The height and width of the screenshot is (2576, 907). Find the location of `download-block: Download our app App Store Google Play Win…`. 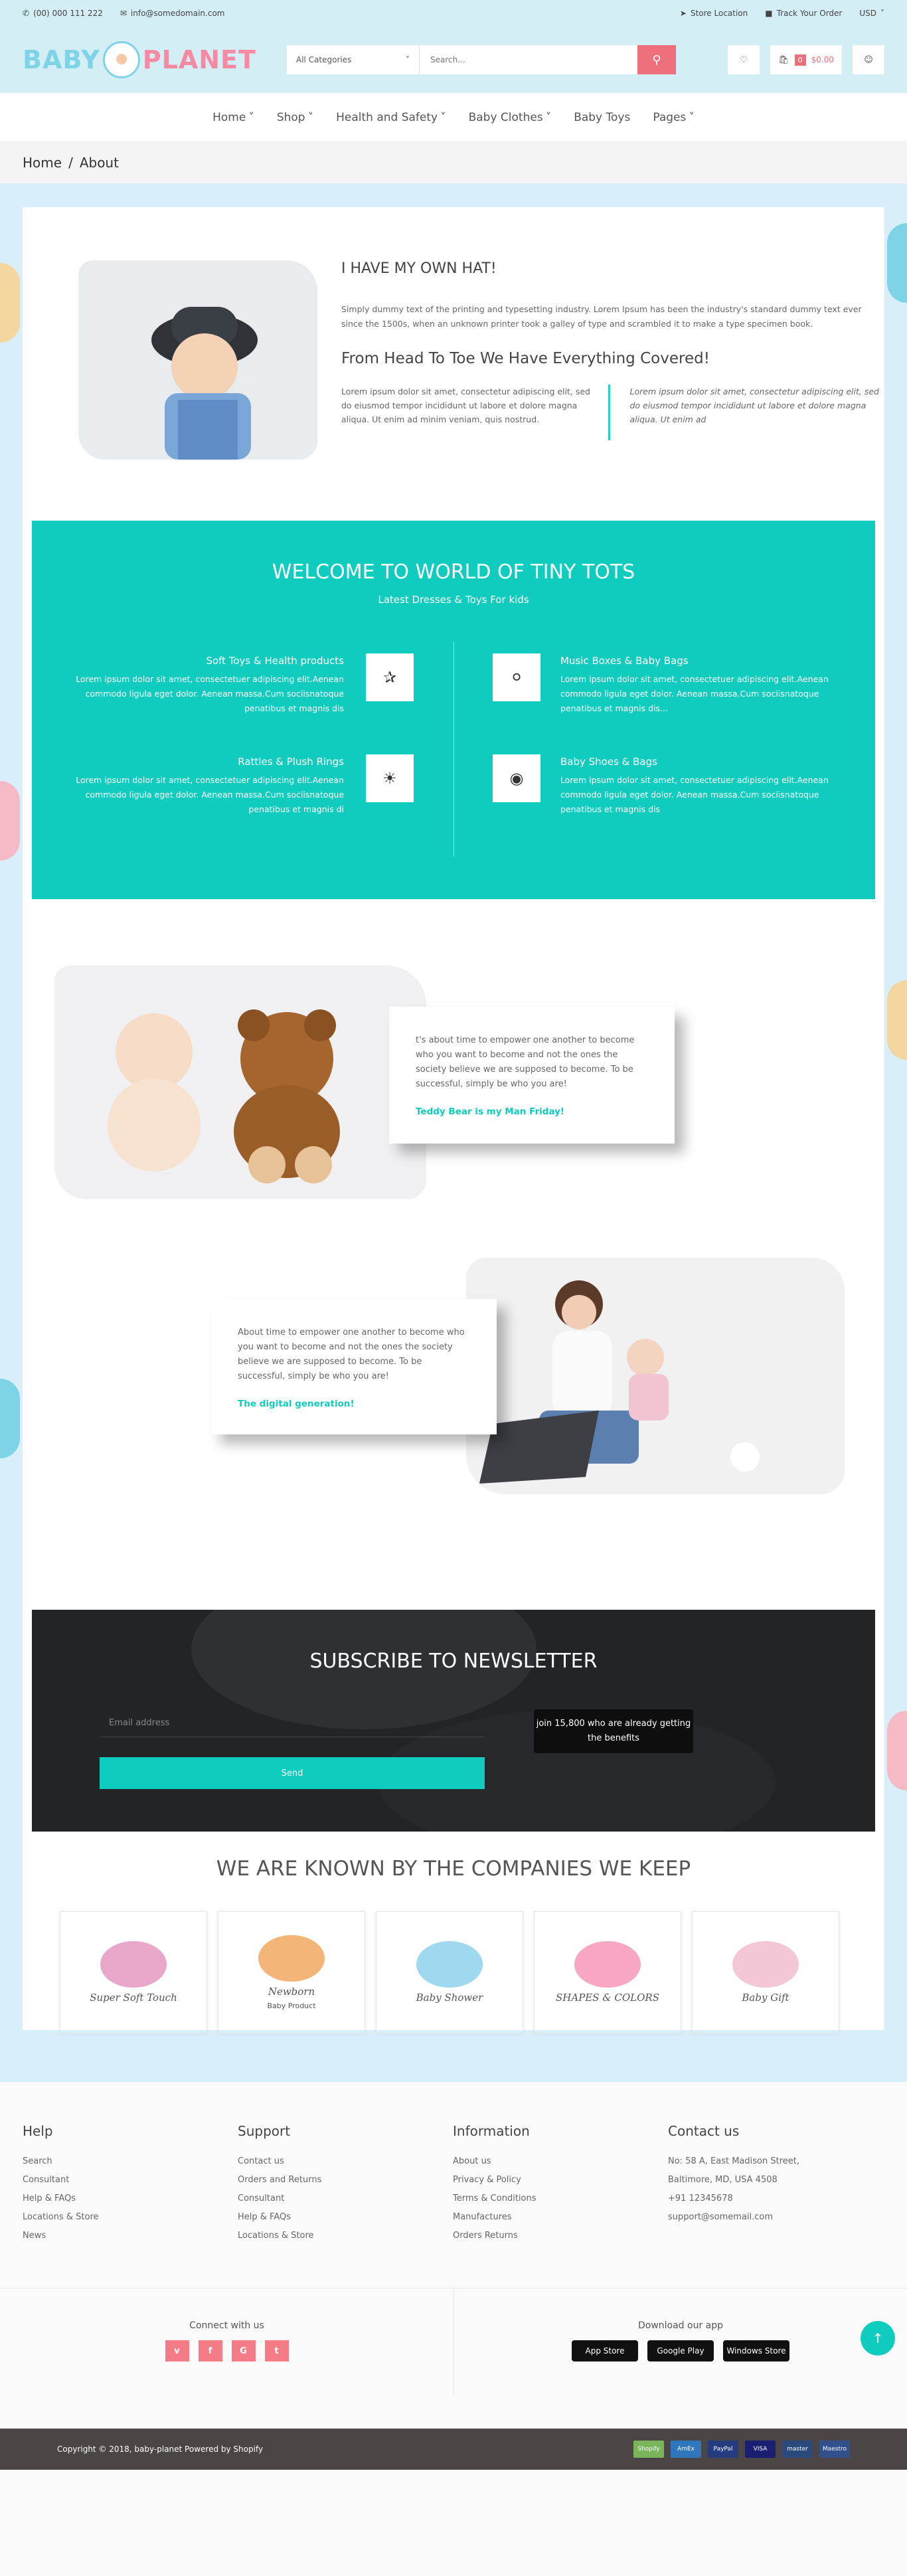

download-block: Download our app App Store Google Play Win… is located at coordinates (680, 2341).